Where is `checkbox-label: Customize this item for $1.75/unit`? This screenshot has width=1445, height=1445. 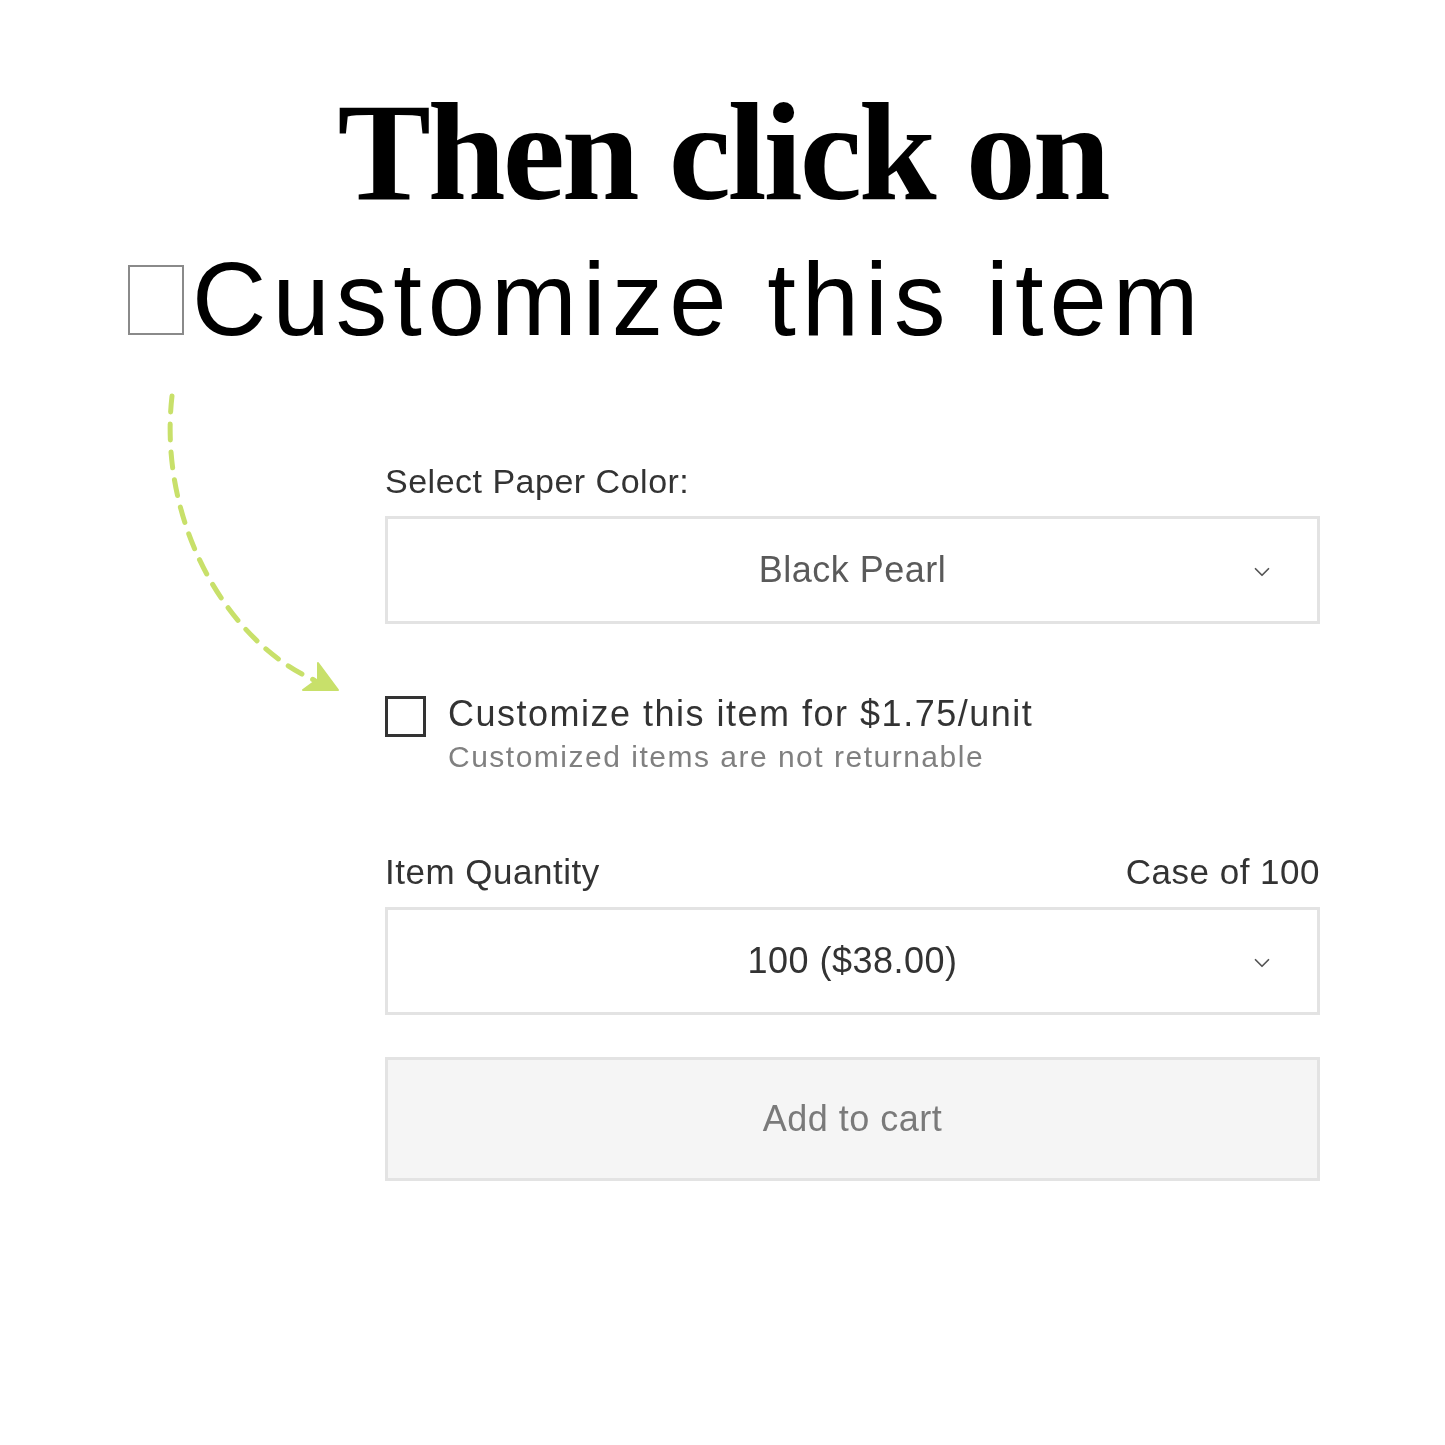
checkbox-label: Customize this item for $1.75/unit is located at coordinates (741, 714).